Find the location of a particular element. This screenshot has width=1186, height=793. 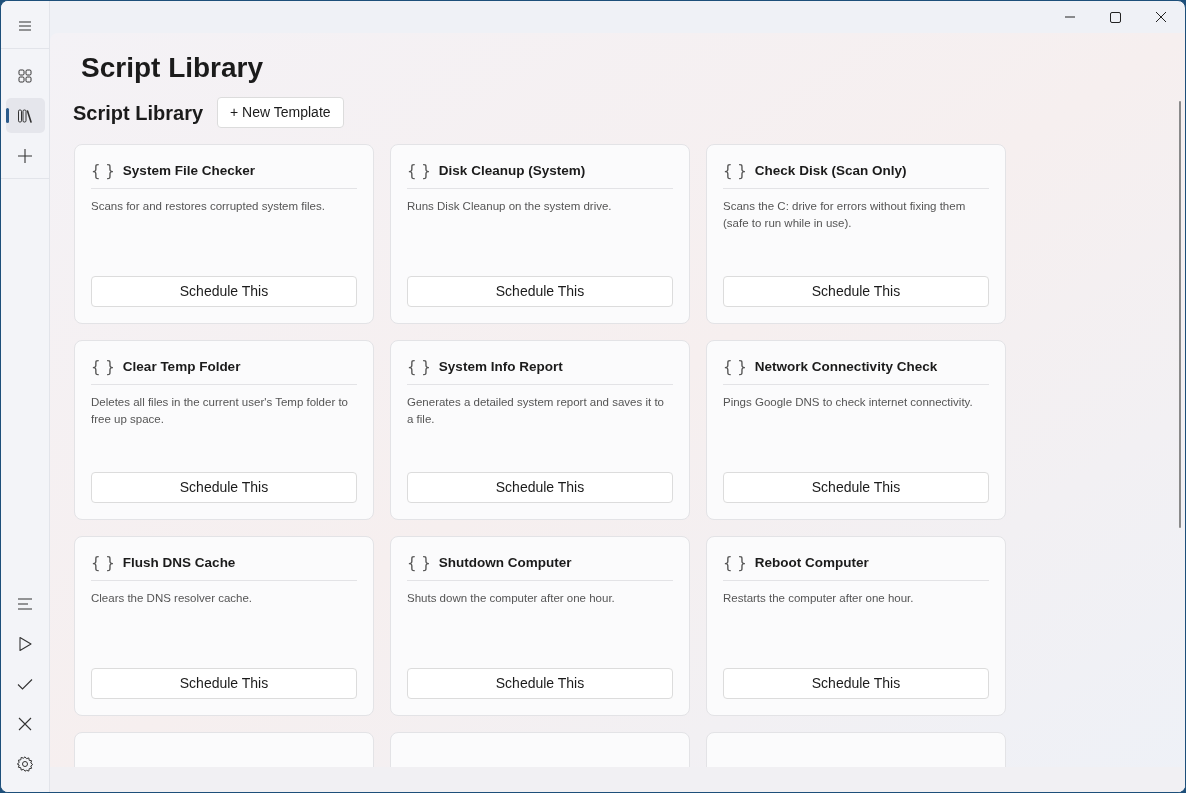

scrollbar is located at coordinates (1180, 314).